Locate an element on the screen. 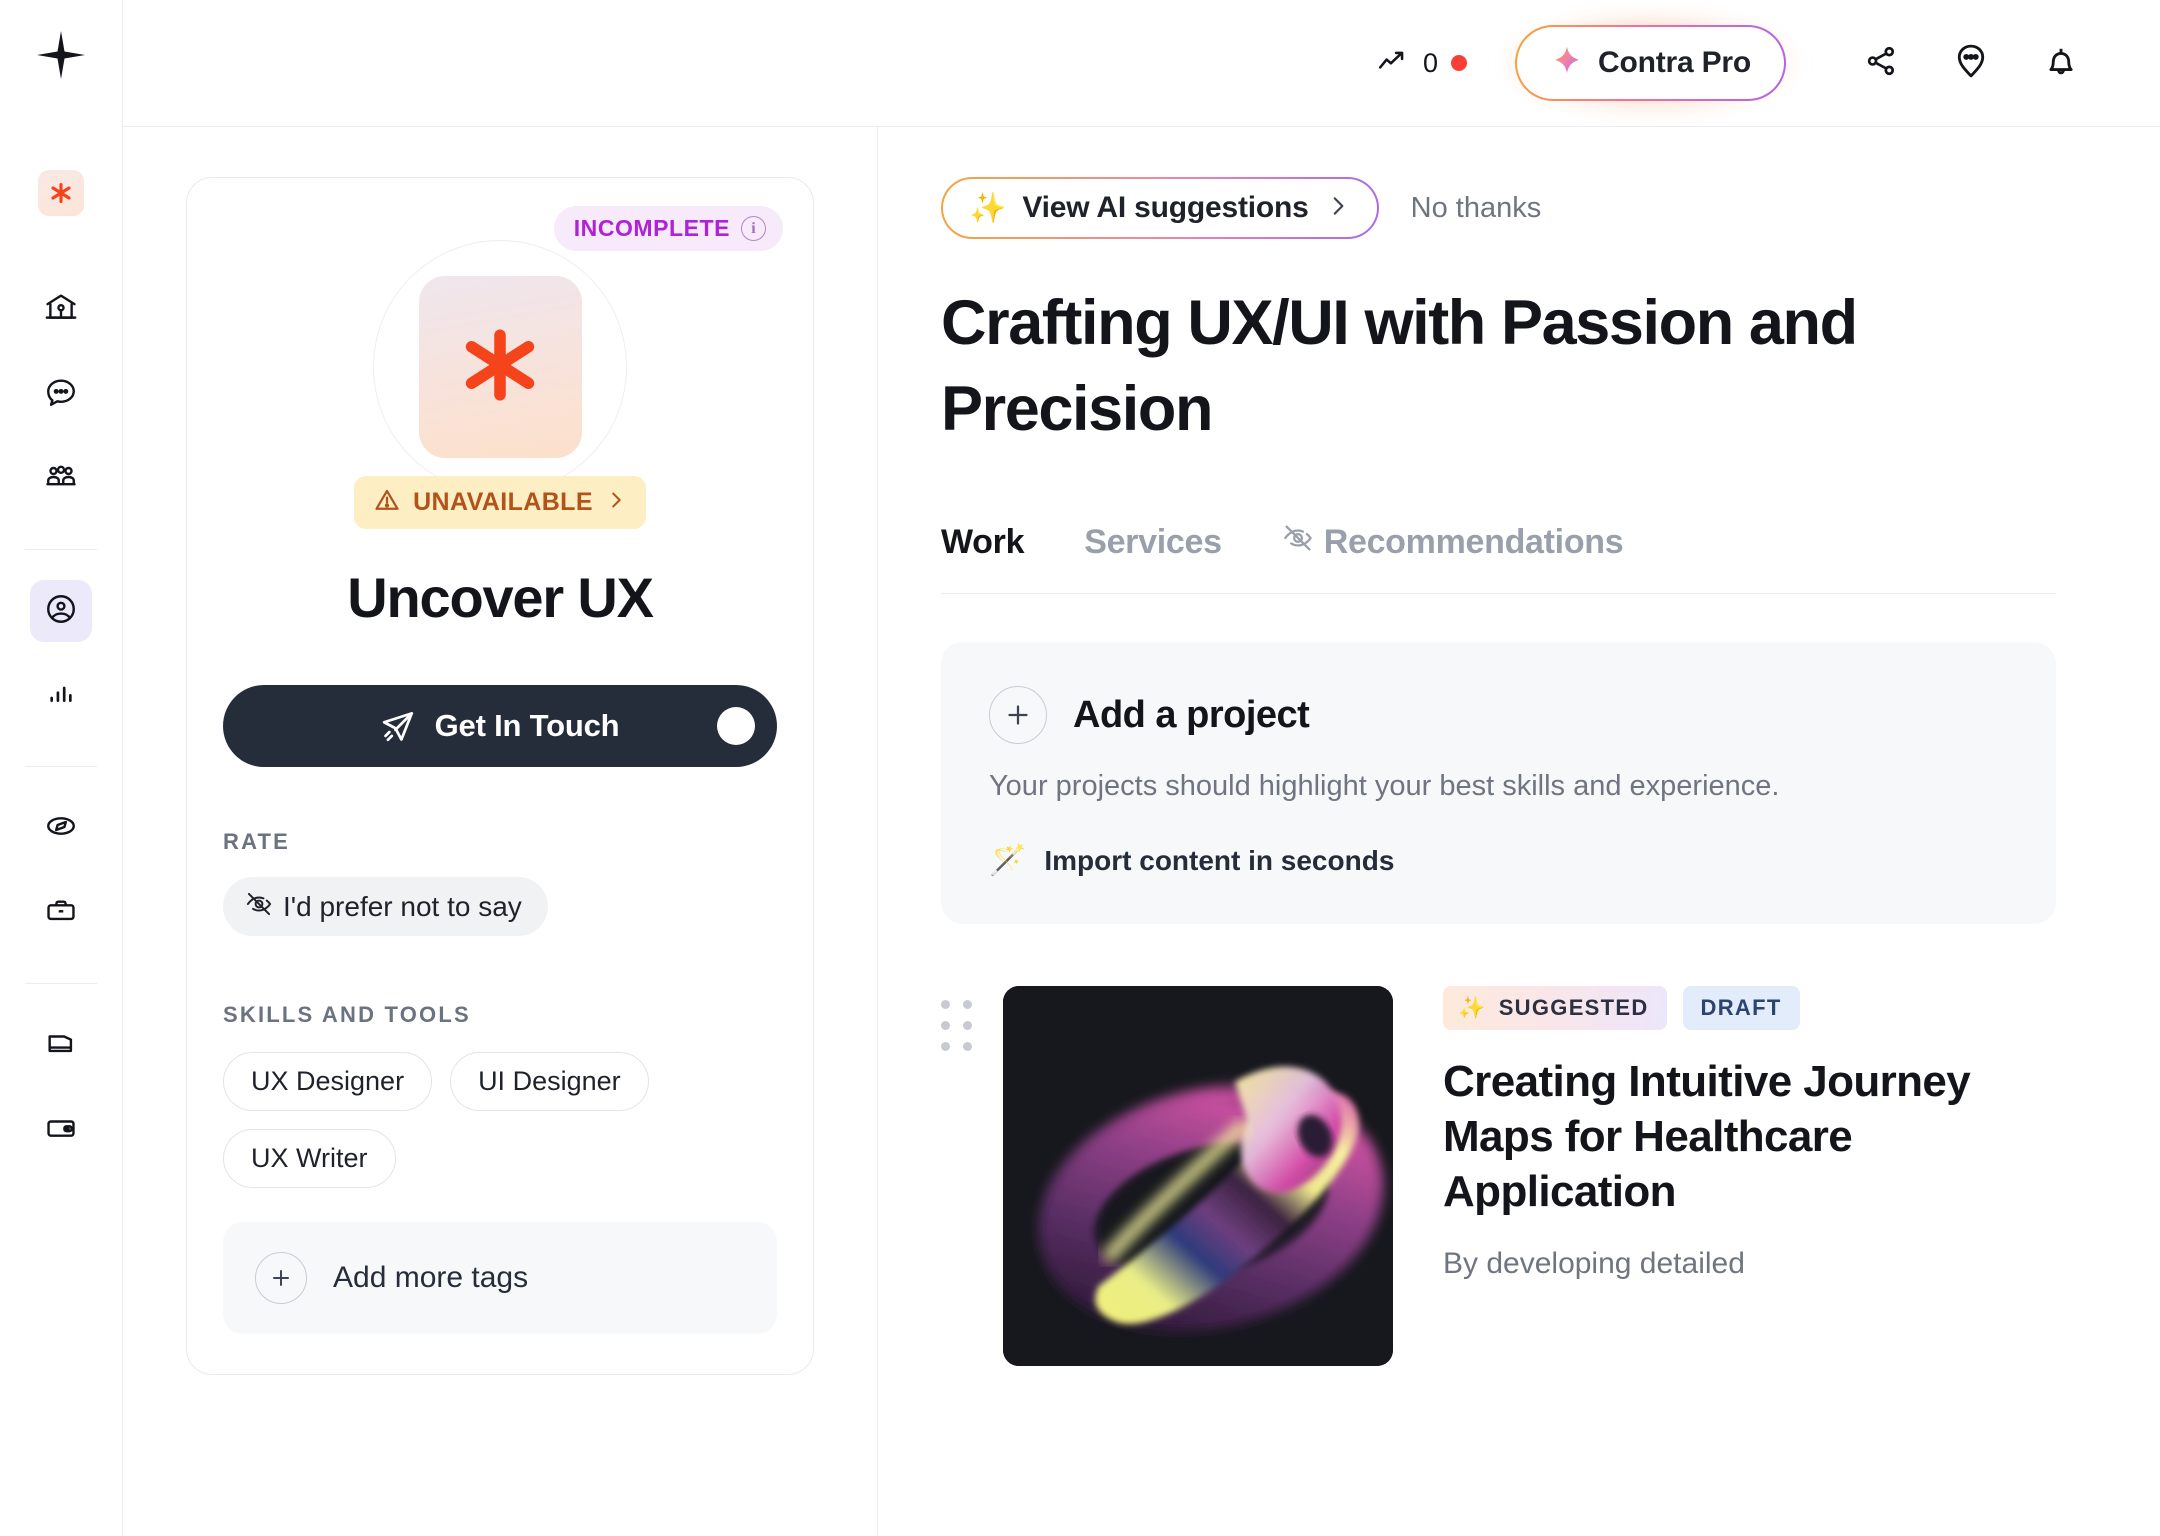  view-ai-suggestions-button: ✨ View AI suggestions is located at coordinates (1160, 208).